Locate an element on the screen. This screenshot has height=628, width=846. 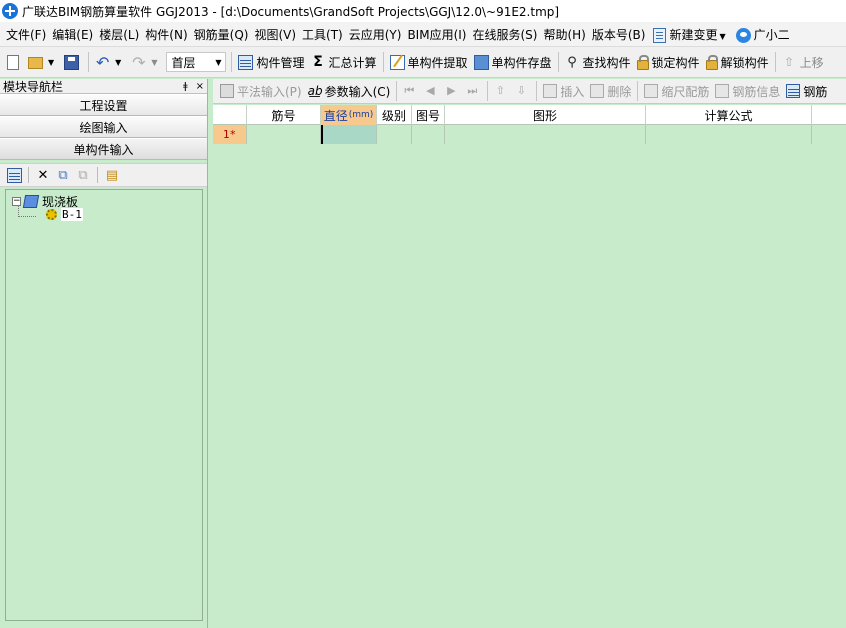
menu-floor: 楼层(L) is located at coordinates (119, 34).